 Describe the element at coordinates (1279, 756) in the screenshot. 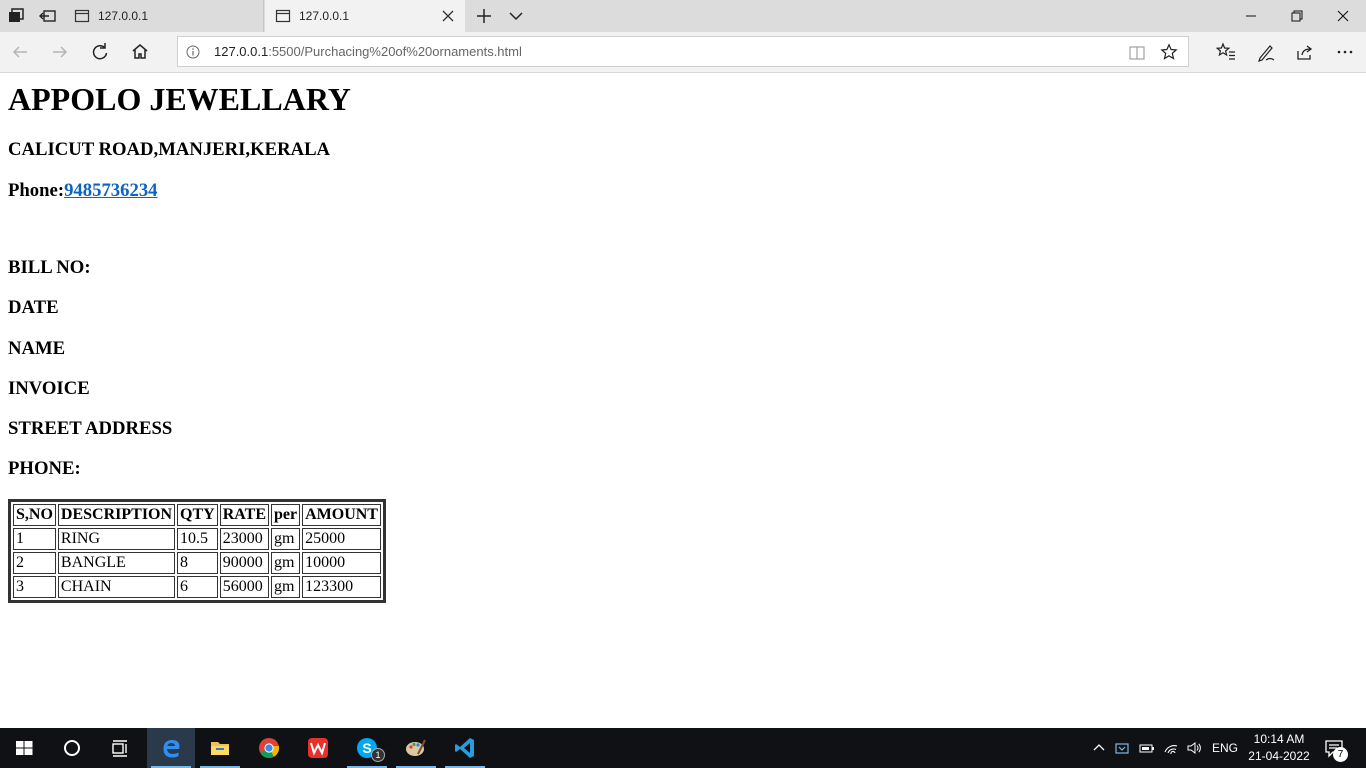

I see `clock-date: 21-04-2022` at that location.